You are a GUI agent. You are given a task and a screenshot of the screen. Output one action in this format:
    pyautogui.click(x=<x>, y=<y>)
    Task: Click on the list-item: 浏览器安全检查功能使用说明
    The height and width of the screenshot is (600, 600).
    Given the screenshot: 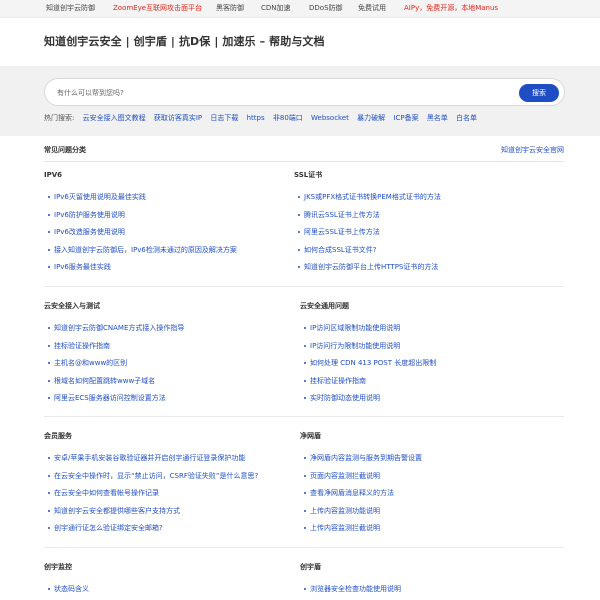 What is the action you would take?
    pyautogui.click(x=420, y=592)
    